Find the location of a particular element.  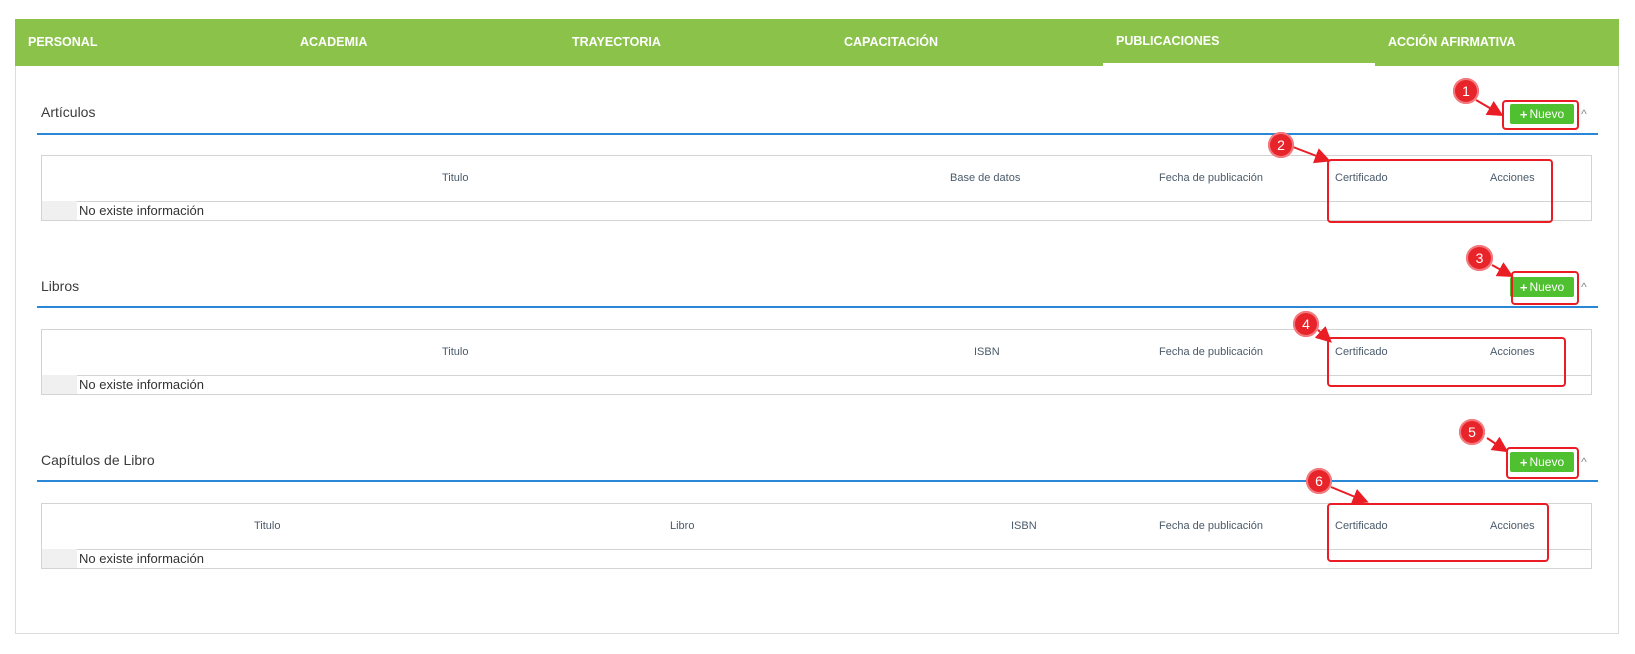

annotation-marker-2: 2 is located at coordinates (1281, 145).